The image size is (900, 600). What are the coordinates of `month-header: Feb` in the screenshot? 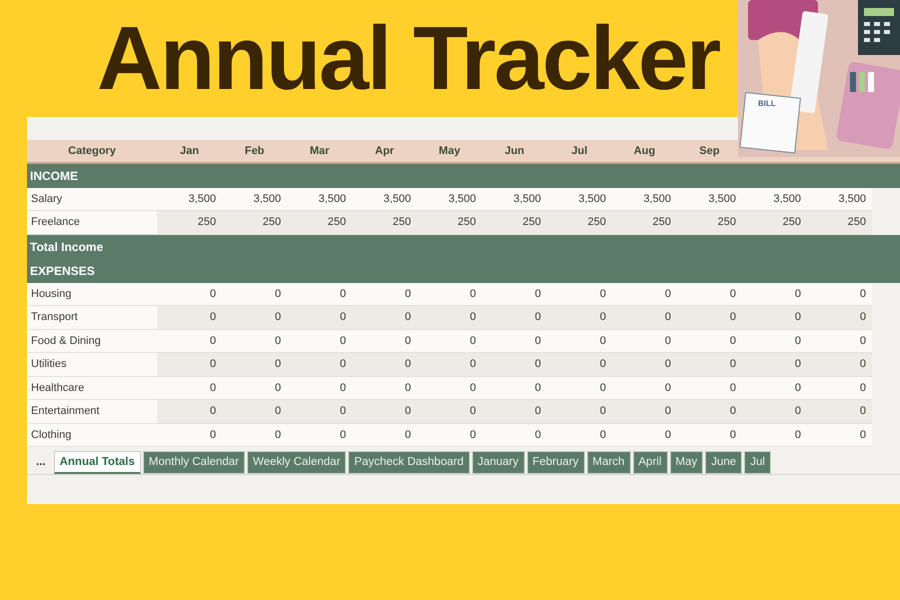 It's located at (255, 151).